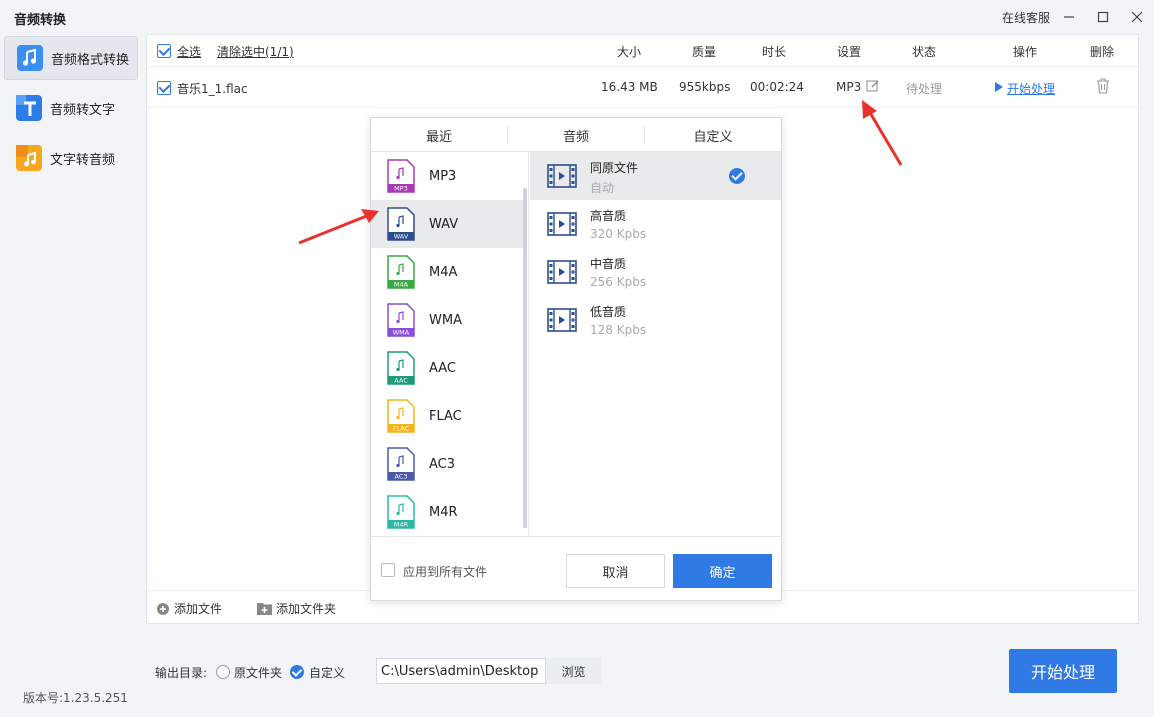 The image size is (1154, 717). Describe the element at coordinates (655, 320) in the screenshot. I see `quality-item-low: 低音质 128 Kpbs` at that location.